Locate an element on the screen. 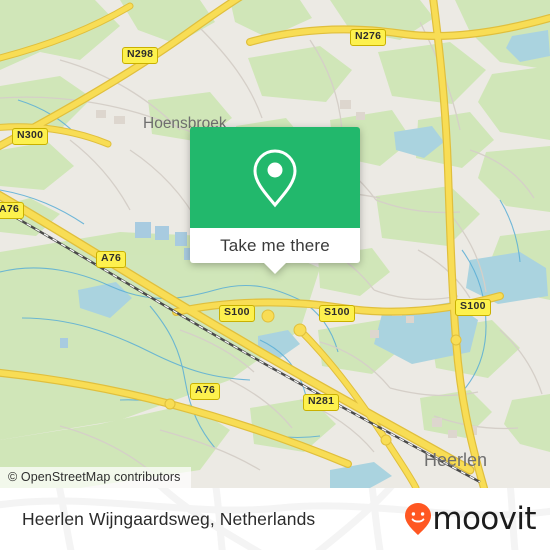 This screenshot has width=550, height=550. card-icon-area is located at coordinates (275, 177).